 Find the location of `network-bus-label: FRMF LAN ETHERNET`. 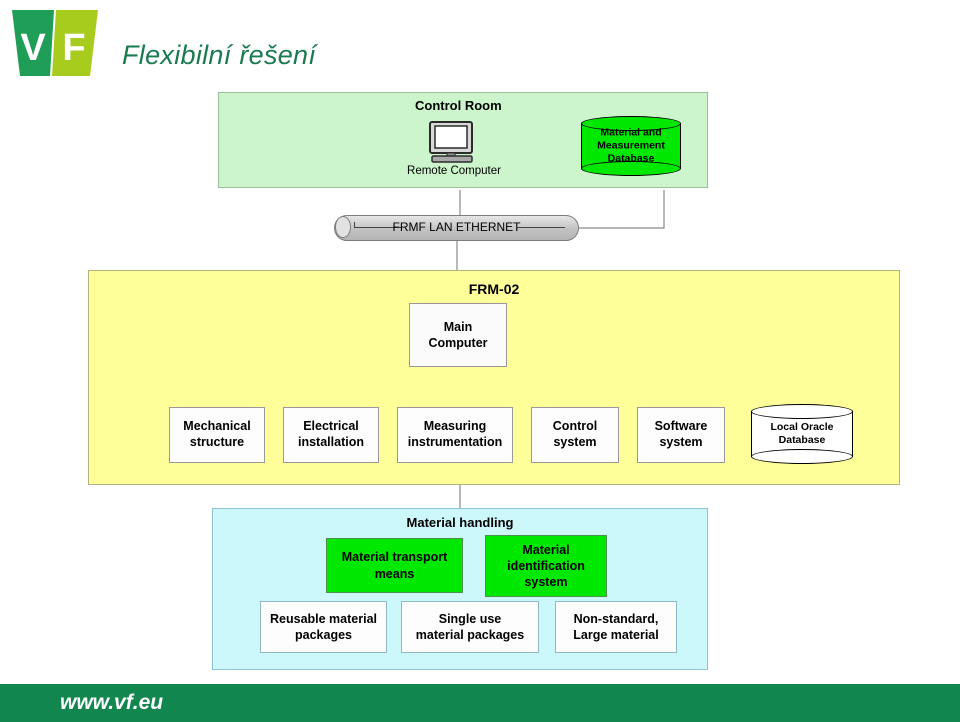

network-bus-label: FRMF LAN ETHERNET is located at coordinates (456, 227).